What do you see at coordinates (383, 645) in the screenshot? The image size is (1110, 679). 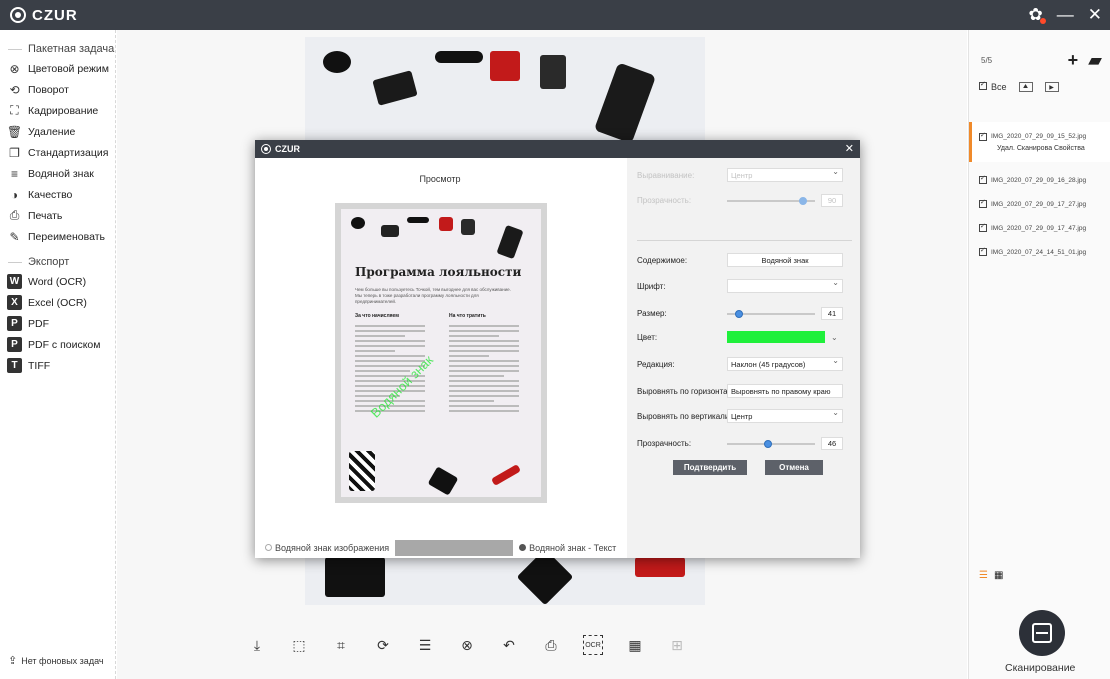 I see `rotate-icon: ⟳` at bounding box center [383, 645].